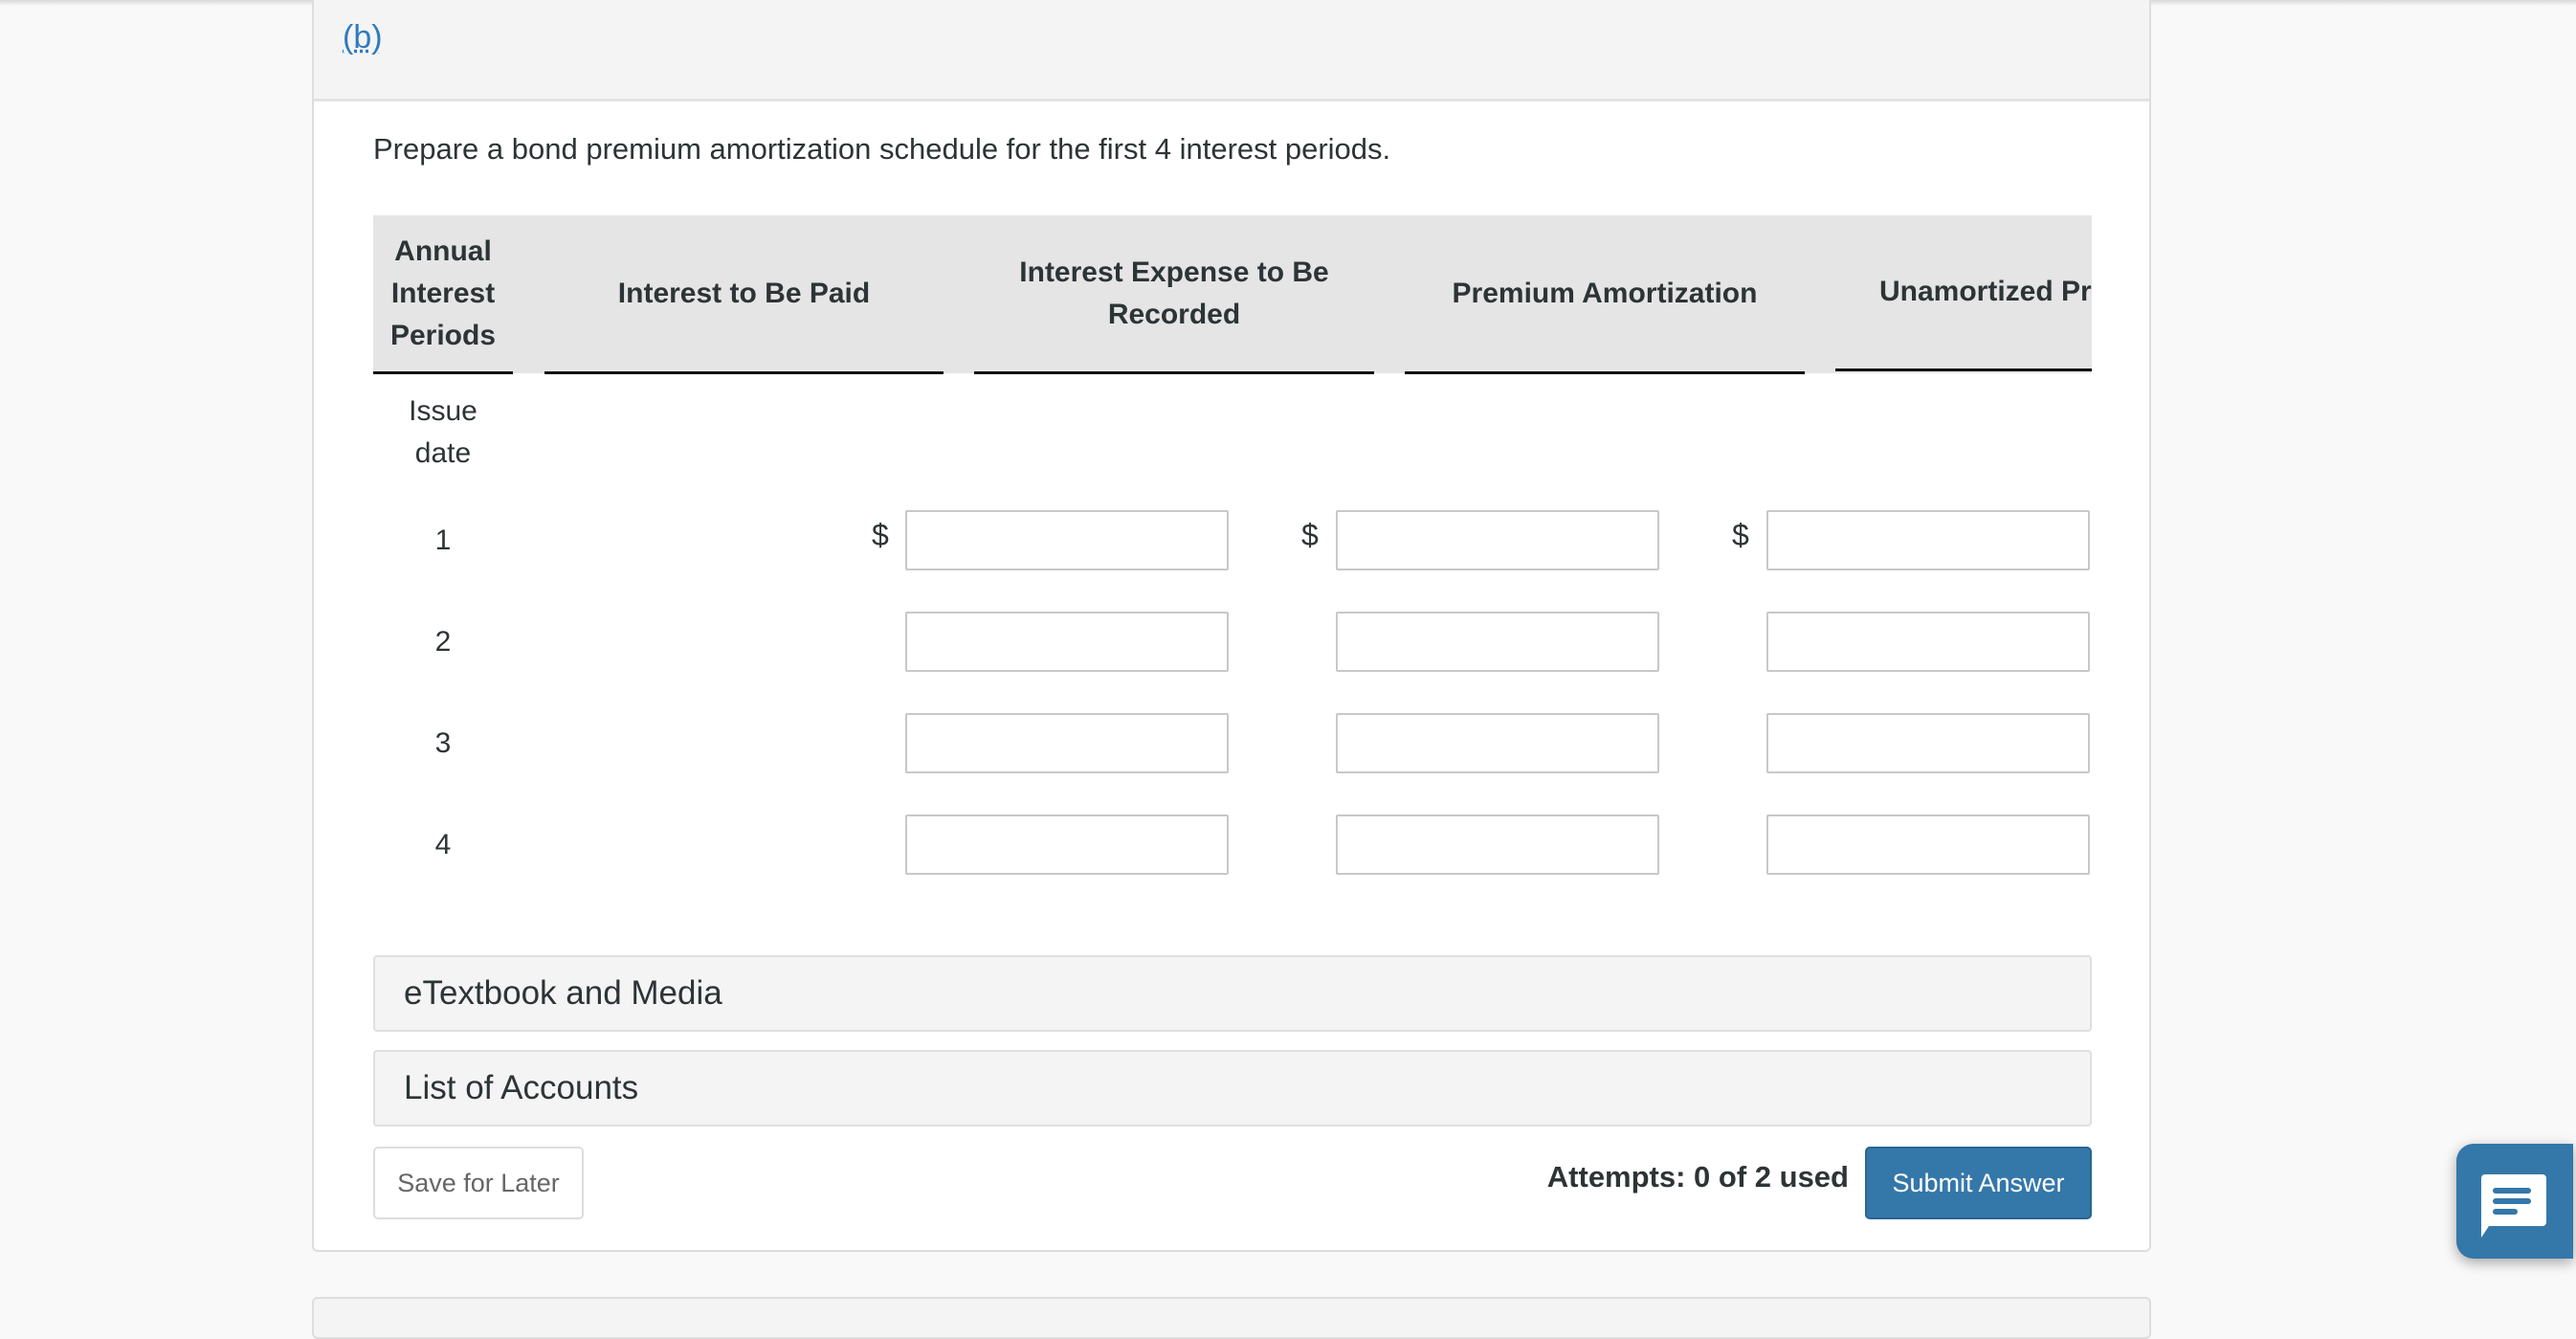 This screenshot has height=1339, width=2576. I want to click on attempts-counter: Attempts: 0 of 2 used, so click(1697, 1177).